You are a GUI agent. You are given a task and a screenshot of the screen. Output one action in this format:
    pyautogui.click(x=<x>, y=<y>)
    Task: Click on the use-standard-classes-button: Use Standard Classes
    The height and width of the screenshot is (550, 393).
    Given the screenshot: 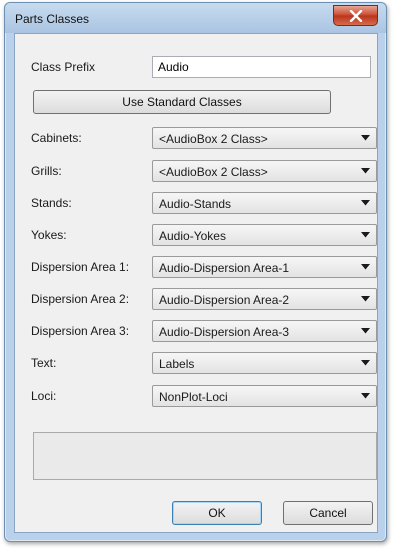 What is the action you would take?
    pyautogui.click(x=182, y=102)
    